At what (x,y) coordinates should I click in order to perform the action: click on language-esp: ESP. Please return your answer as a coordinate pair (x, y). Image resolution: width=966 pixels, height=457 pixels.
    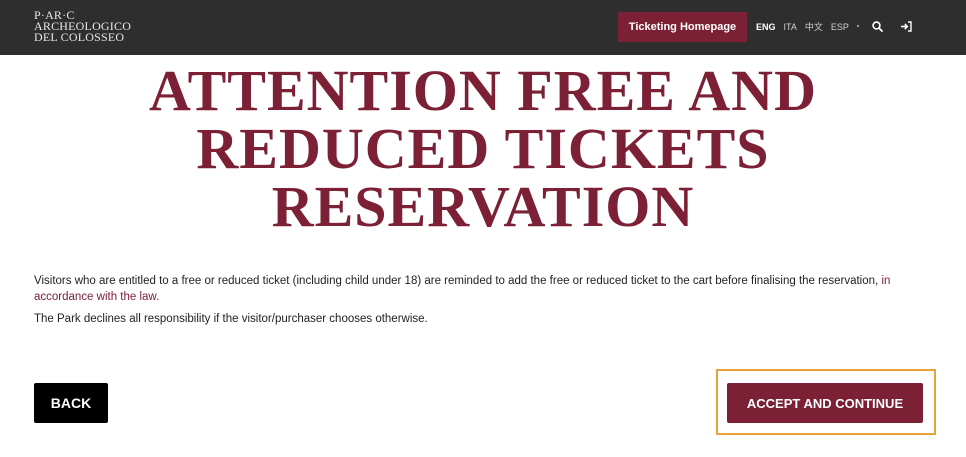
    Looking at the image, I should click on (840, 27).